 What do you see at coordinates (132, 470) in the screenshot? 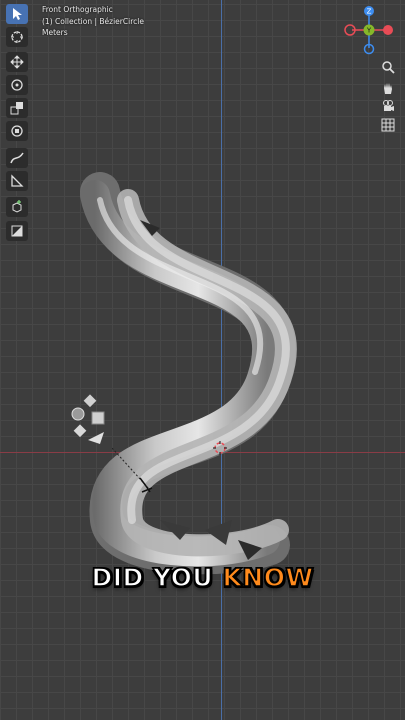
I see `drag-arrow-icon` at bounding box center [132, 470].